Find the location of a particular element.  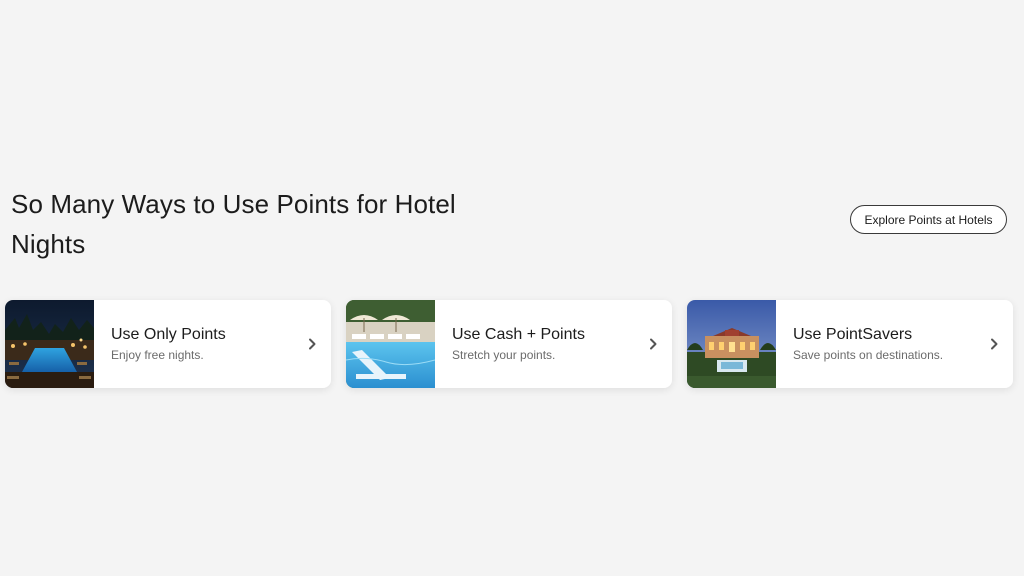

card-title: Use Cash + Points is located at coordinates (518, 334).